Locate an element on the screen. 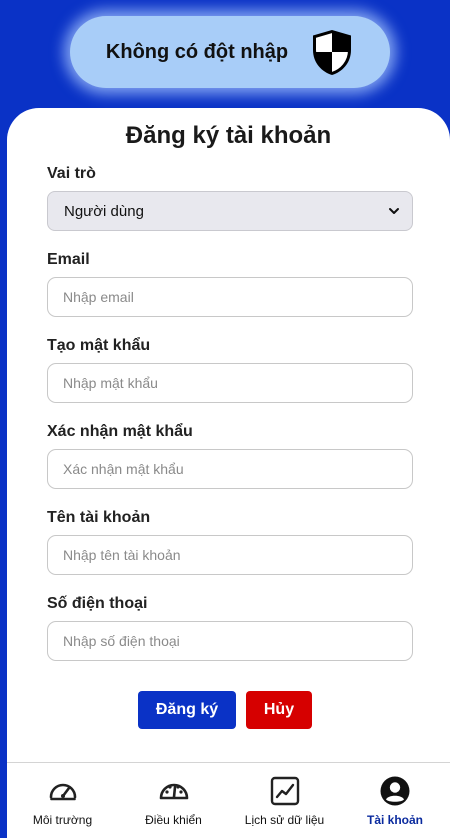 The image size is (450, 838). nav-item-control: Điều khiển is located at coordinates (173, 800).